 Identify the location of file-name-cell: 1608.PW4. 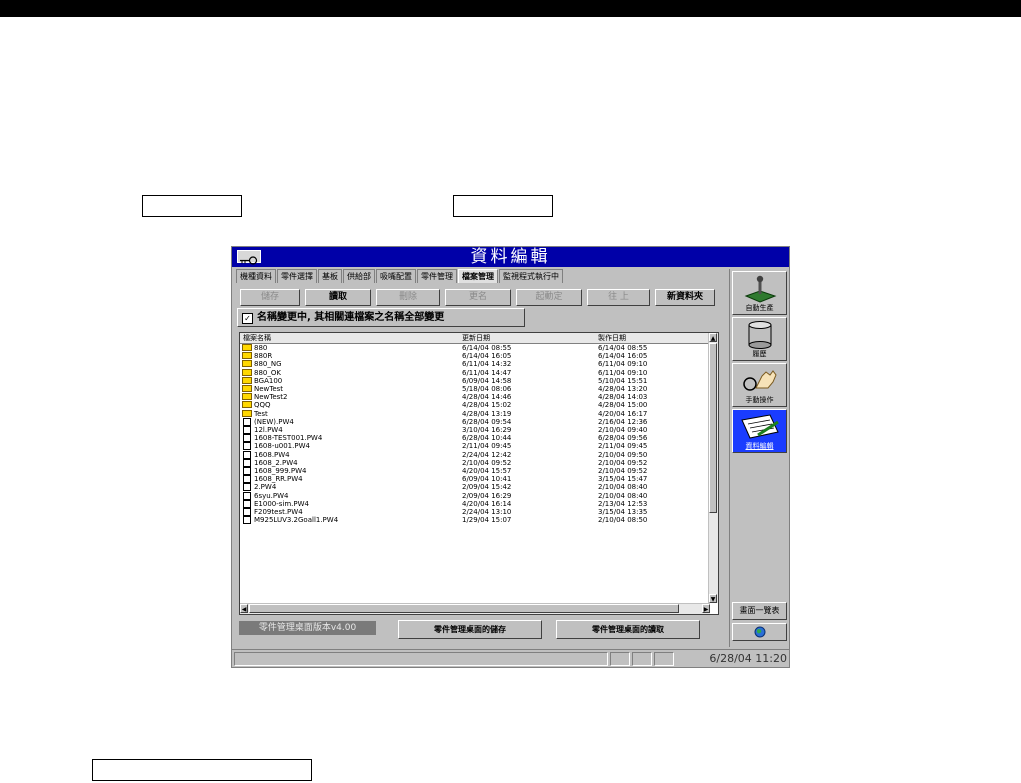
(272, 454).